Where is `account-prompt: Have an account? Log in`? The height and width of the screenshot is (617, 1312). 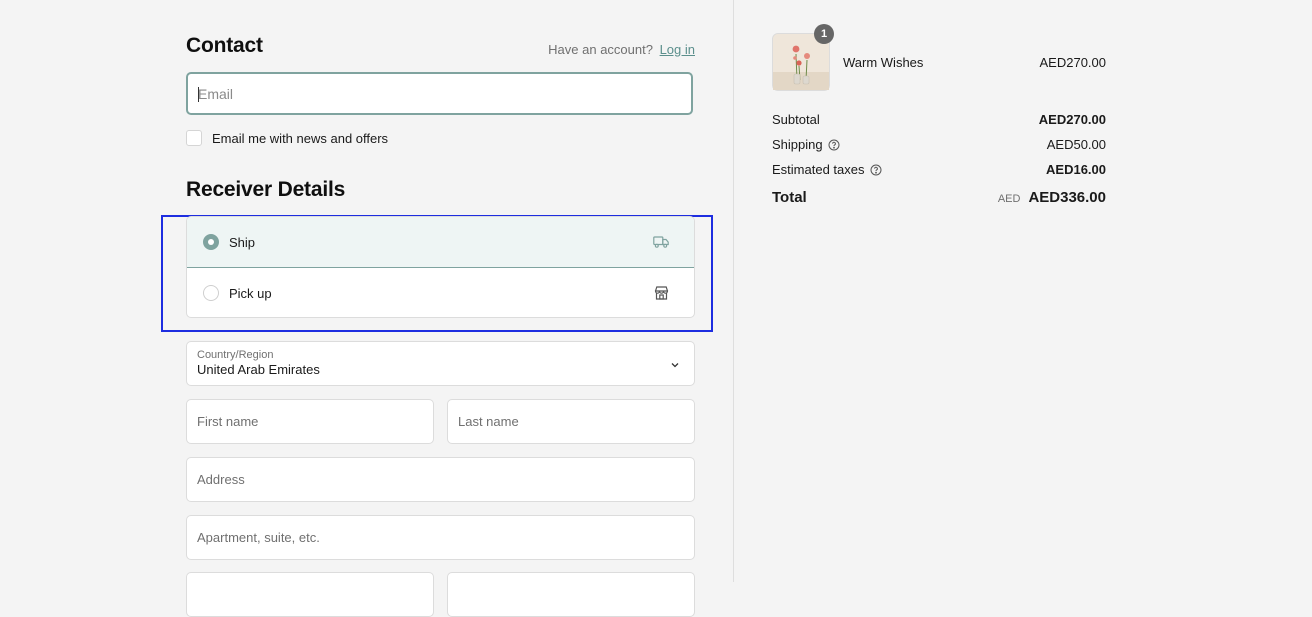
account-prompt: Have an account? Log in is located at coordinates (621, 49).